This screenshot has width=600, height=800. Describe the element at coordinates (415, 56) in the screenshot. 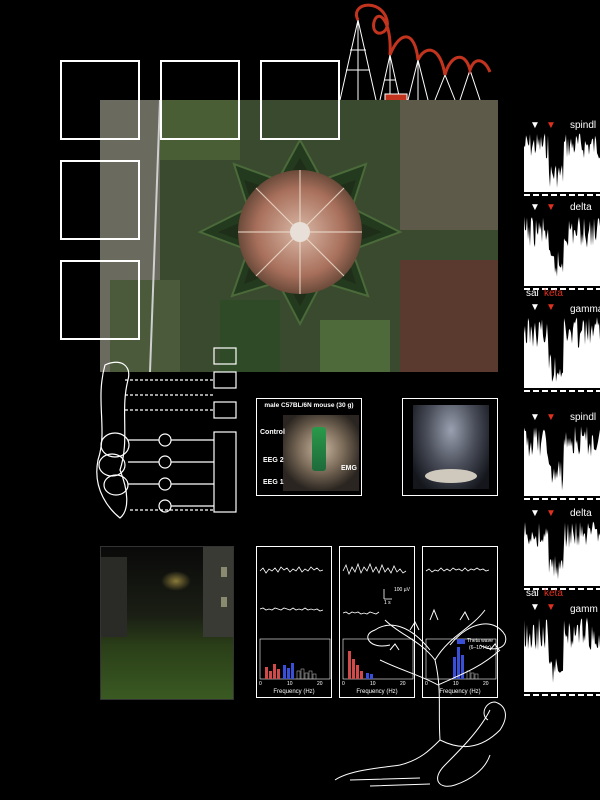

I see `roller-coaster-illustration` at that location.